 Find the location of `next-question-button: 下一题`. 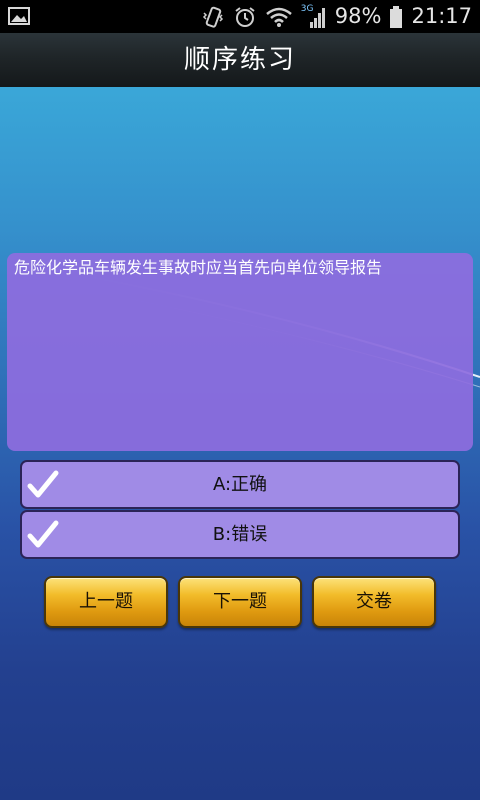

next-question-button: 下一题 is located at coordinates (240, 602).